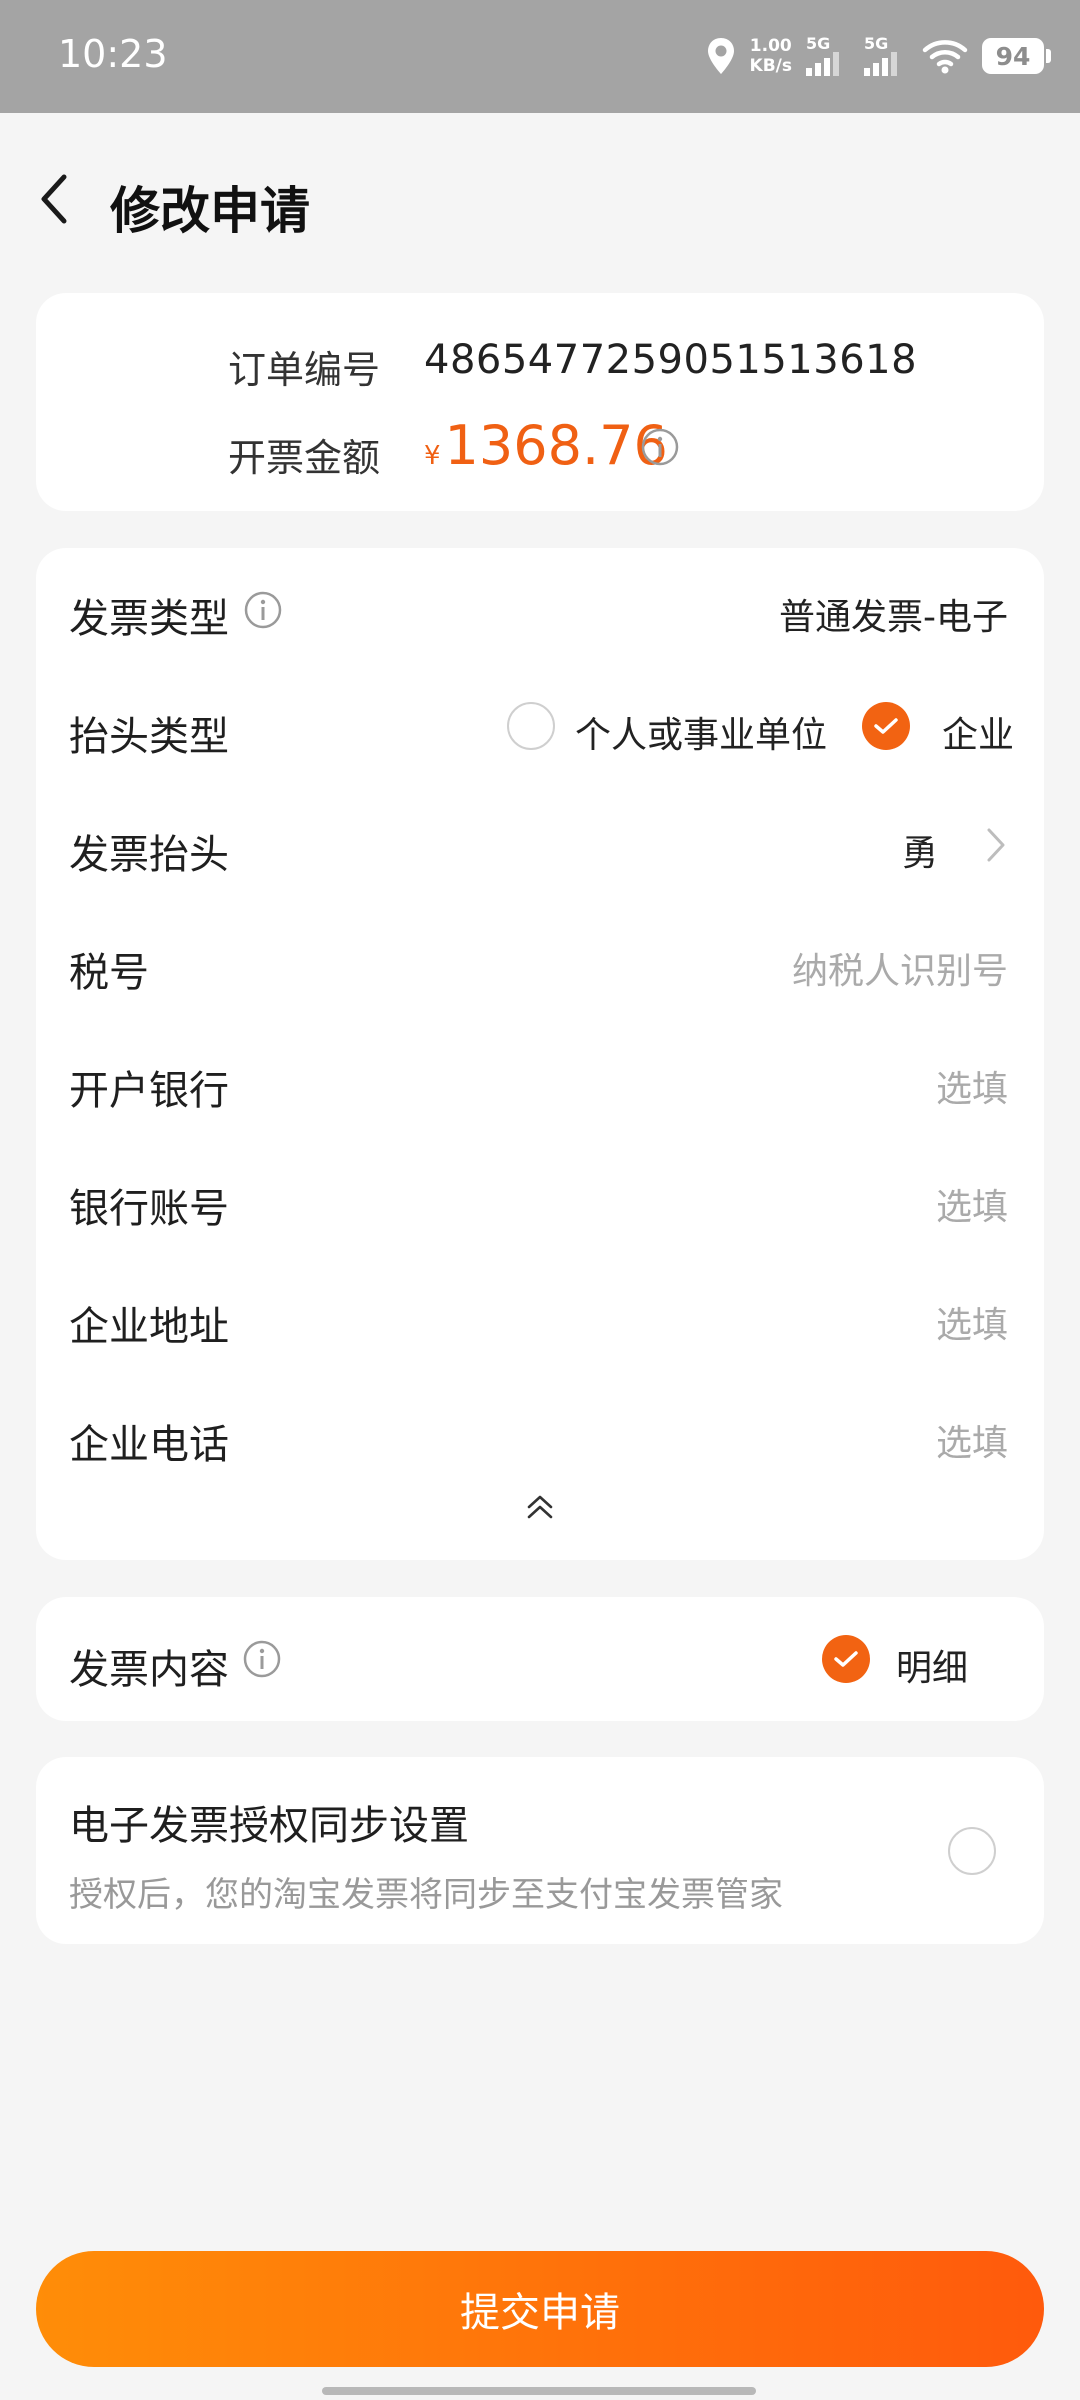  What do you see at coordinates (109, 973) in the screenshot?
I see `tax-no-label: 税号` at bounding box center [109, 973].